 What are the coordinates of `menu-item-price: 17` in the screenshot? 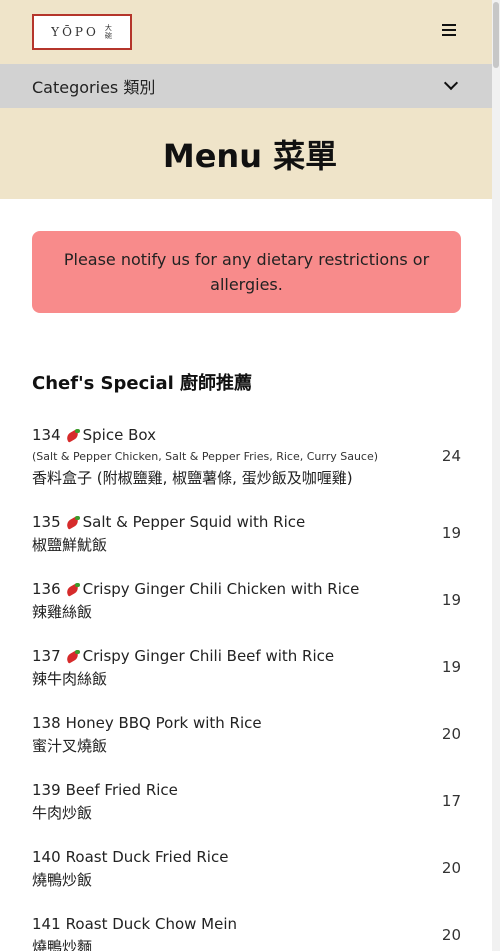 It's located at (451, 801).